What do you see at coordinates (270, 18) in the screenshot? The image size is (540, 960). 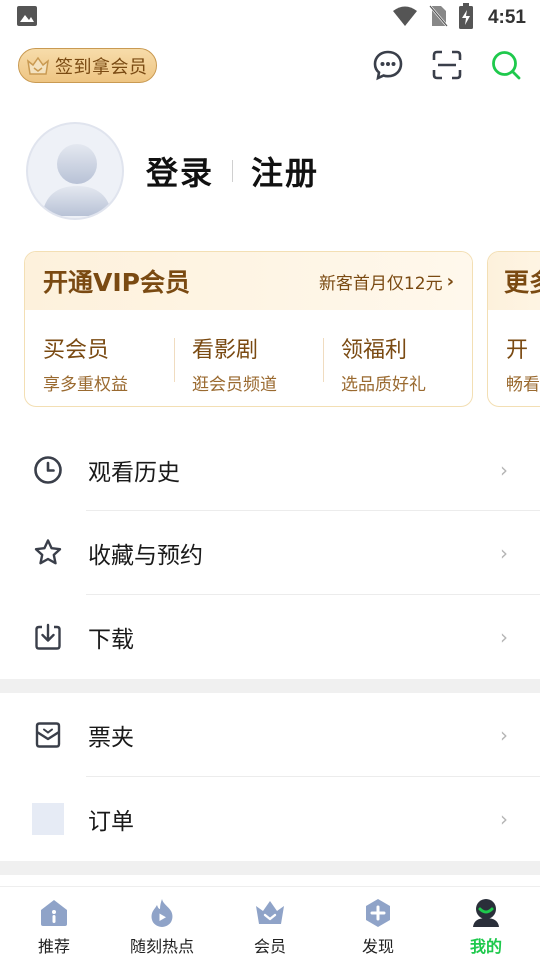 I see `status-bar: 4:51` at bounding box center [270, 18].